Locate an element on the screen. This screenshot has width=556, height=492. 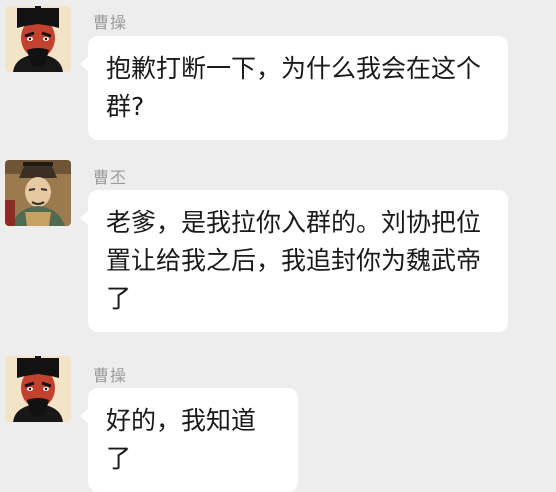
message-bubble: 好的，我知道了 is located at coordinates (189, 440).